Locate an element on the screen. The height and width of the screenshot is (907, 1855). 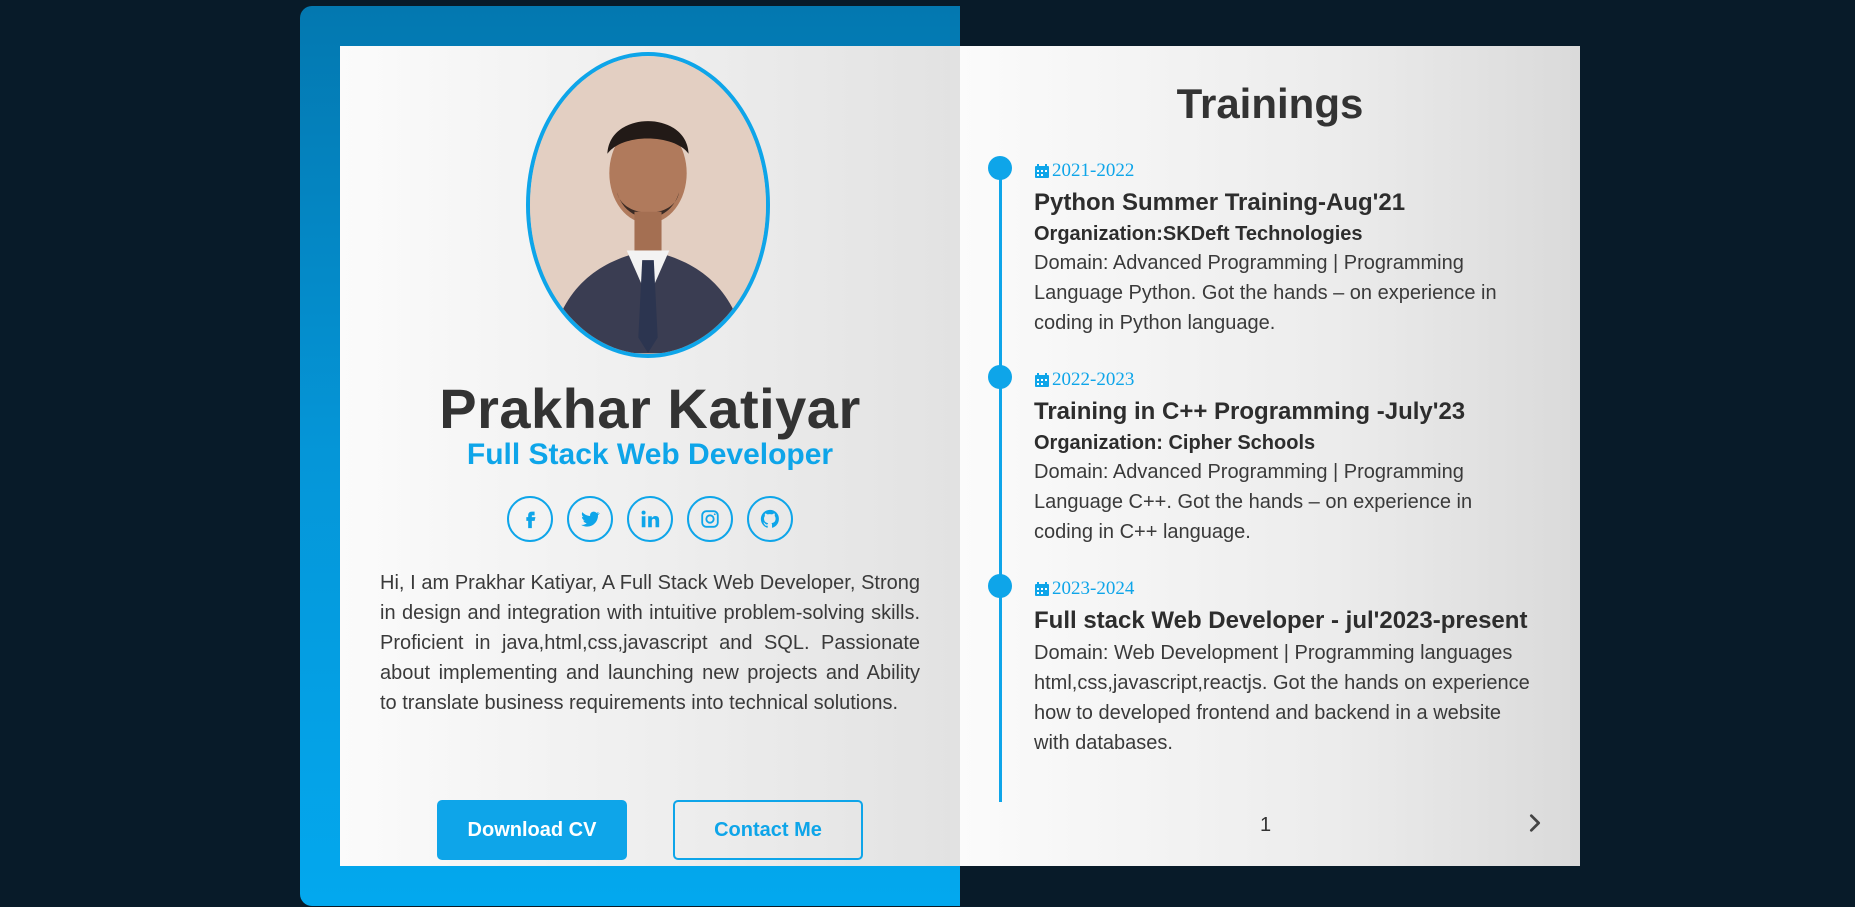
github-icon is located at coordinates (770, 519).